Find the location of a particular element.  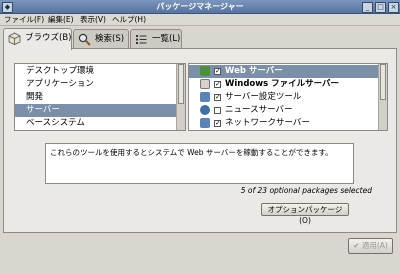

tab-browse-label: ブラウズ(B) is located at coordinates (48, 38).